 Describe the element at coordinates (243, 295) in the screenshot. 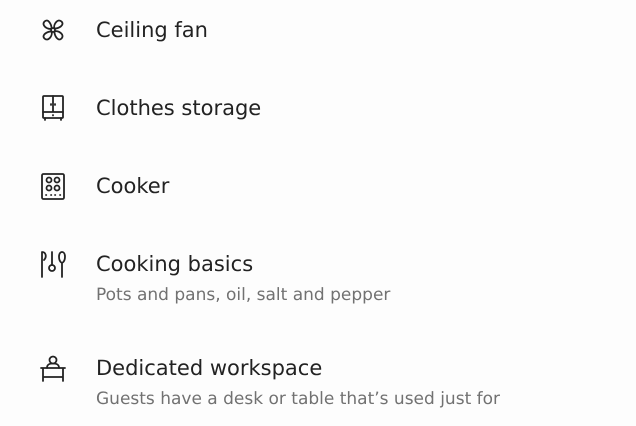

I see `amenity-description: Pots and pans, oil, salt and pepper` at that location.